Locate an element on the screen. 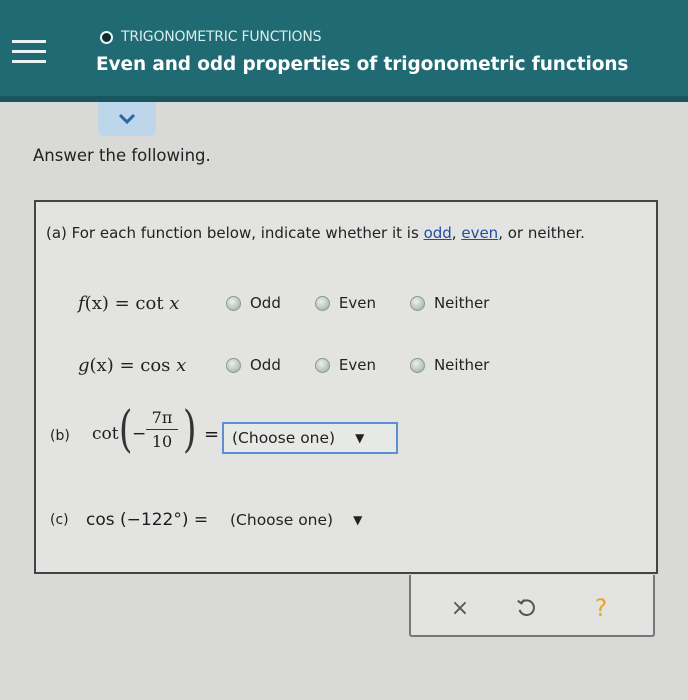 This screenshot has width=688, height=700. topic-heading: TRIGONOMETRIC FUNCTIONS is located at coordinates (211, 37).